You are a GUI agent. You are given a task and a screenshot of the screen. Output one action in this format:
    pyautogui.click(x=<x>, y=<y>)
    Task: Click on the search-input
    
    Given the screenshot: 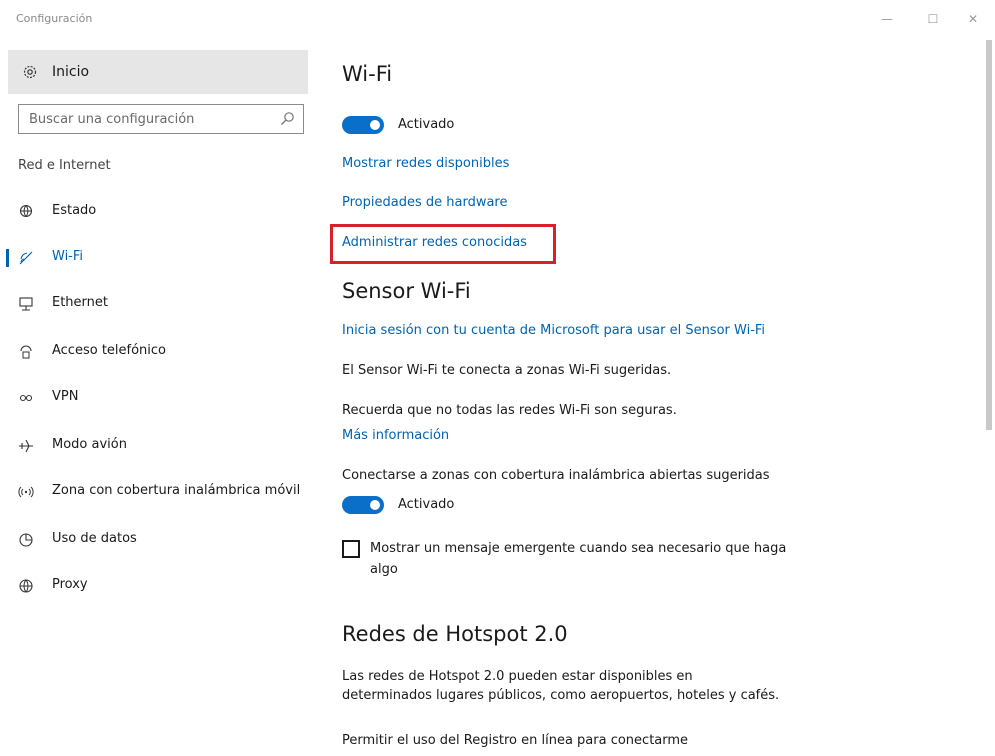 What is the action you would take?
    pyautogui.click(x=154, y=119)
    